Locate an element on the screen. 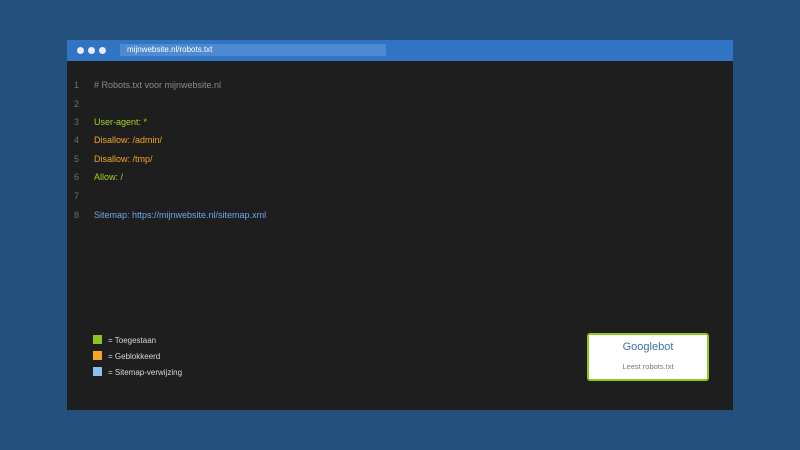 The width and height of the screenshot is (800, 450). orange-swatch-icon is located at coordinates (97, 355).